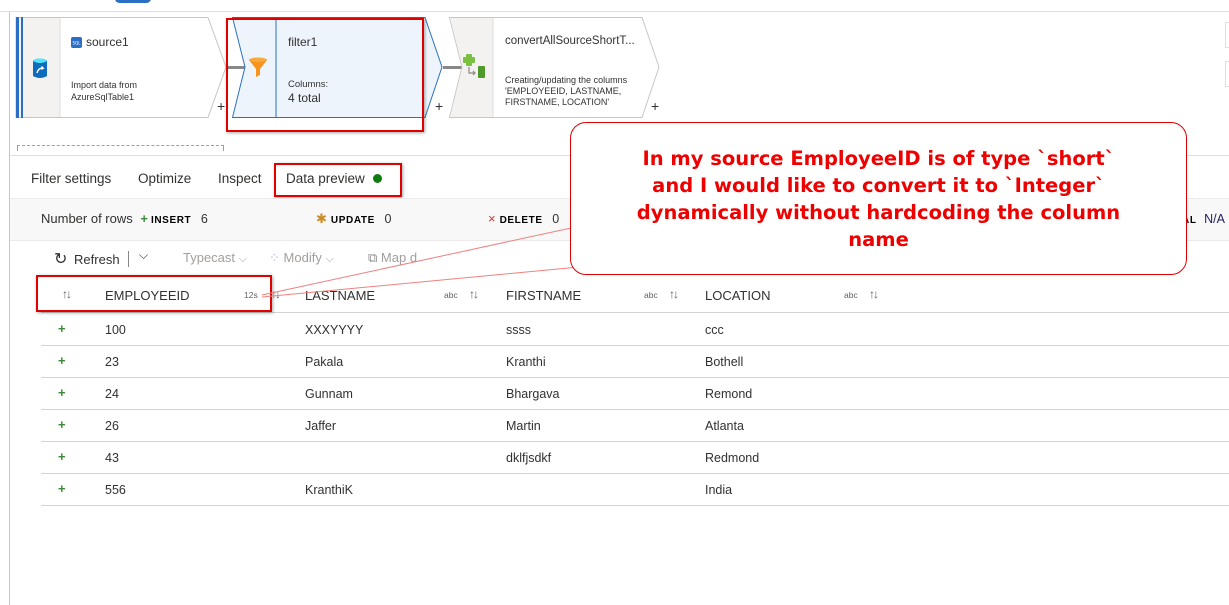  What do you see at coordinates (732, 458) in the screenshot?
I see `cell-location: Redmond` at bounding box center [732, 458].